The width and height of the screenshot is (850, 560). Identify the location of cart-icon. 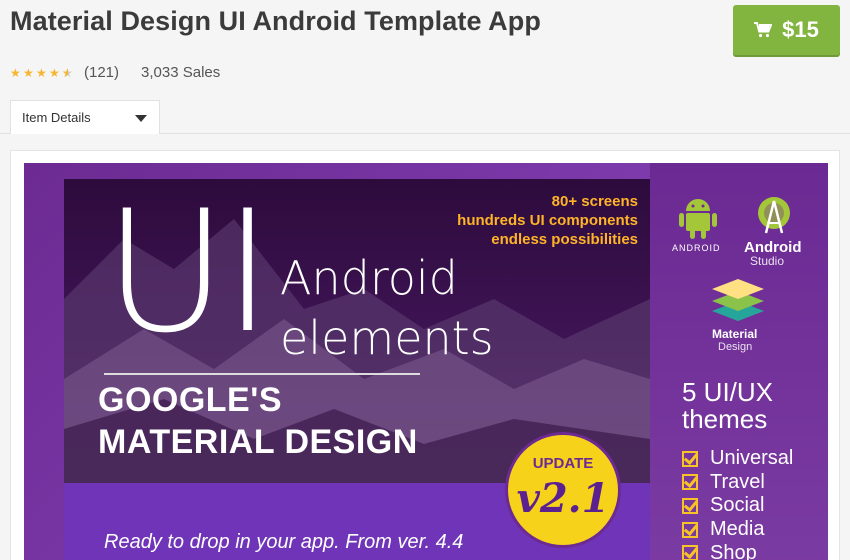
(763, 30).